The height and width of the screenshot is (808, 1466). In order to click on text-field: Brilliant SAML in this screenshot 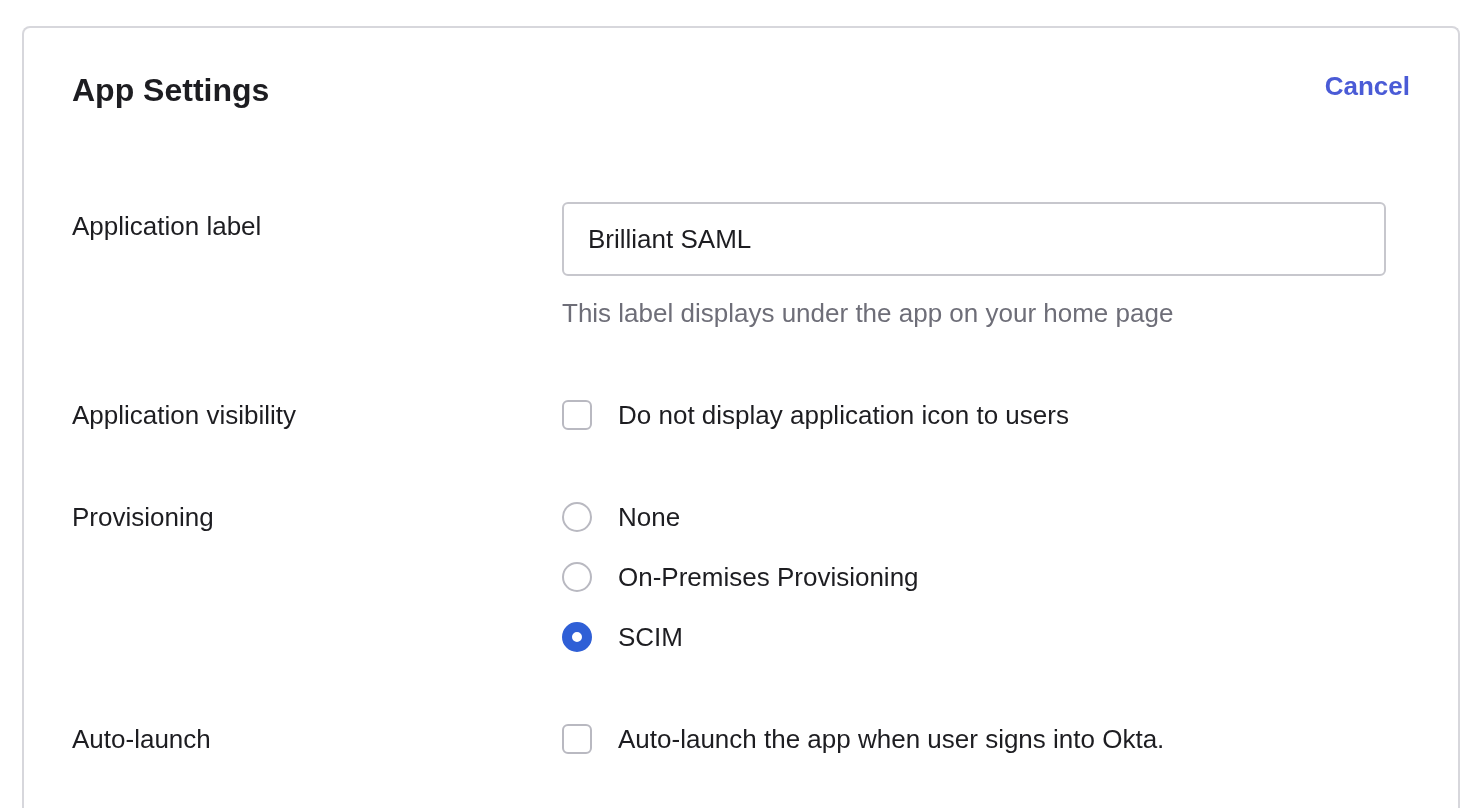, I will do `click(974, 239)`.